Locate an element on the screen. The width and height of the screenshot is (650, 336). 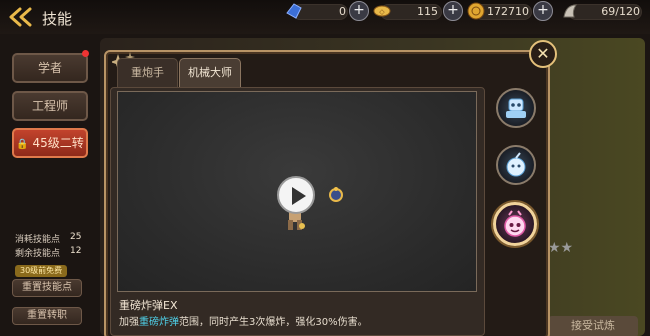
reset-skill-points-button: 重置技能点 is located at coordinates (47, 288).